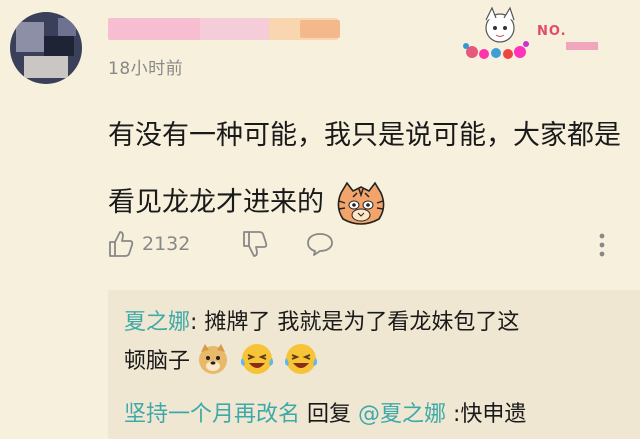  I want to click on more-options-icon, so click(602, 245).